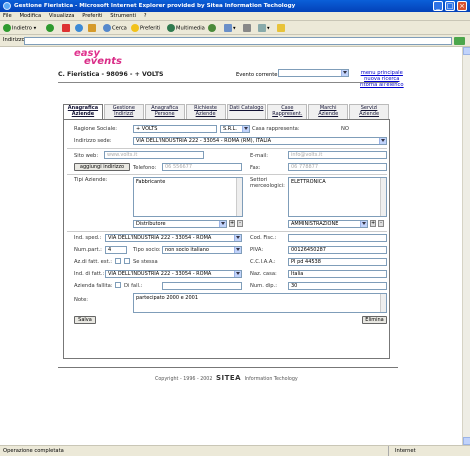 Image resolution: width=470 pixels, height=456 pixels. Describe the element at coordinates (255, 168) in the screenshot. I see `fax-label: Fax:` at that location.